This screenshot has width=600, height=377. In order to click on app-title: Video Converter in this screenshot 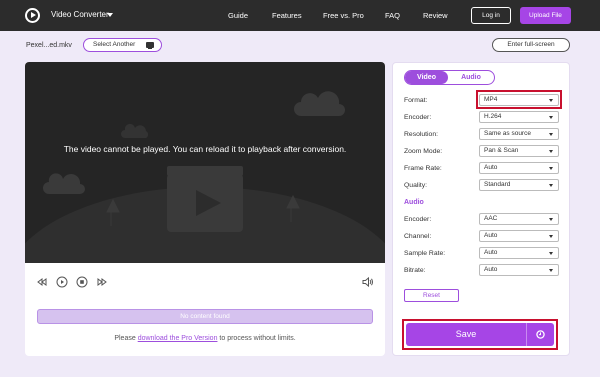, I will do `click(80, 14)`.